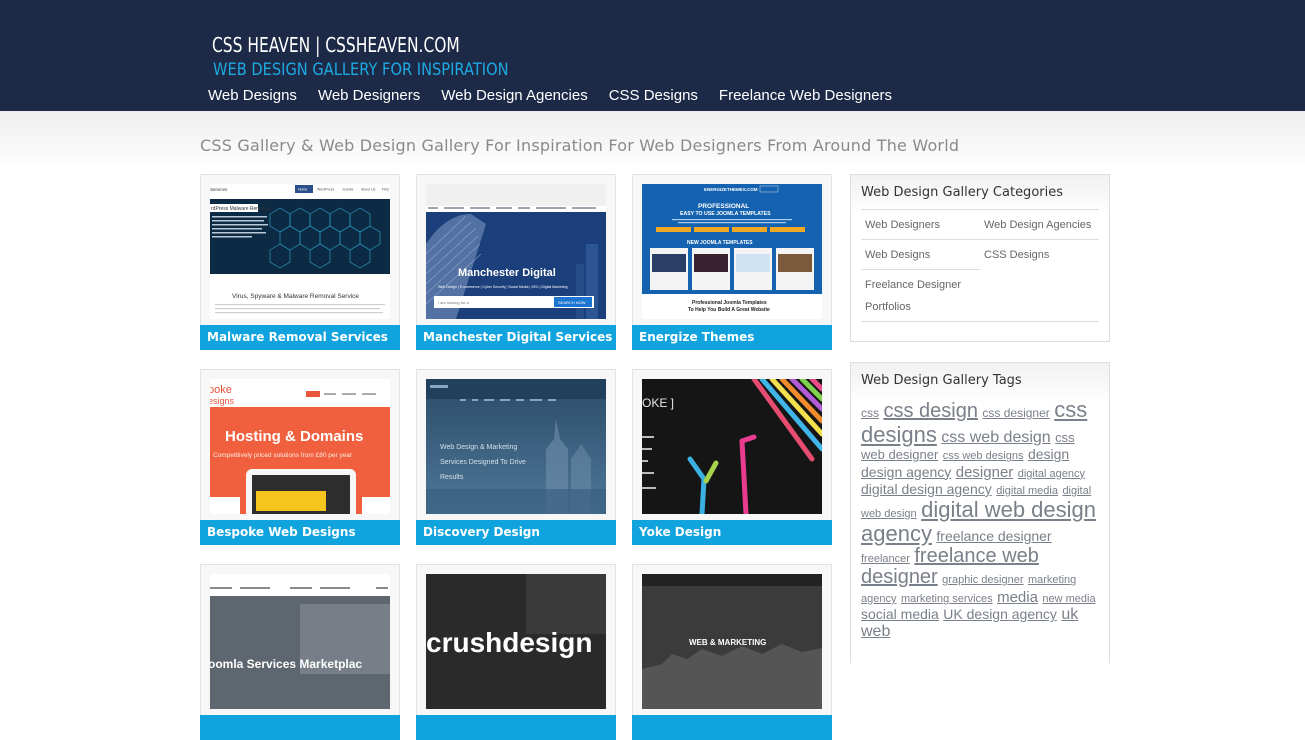 The image size is (1305, 740). I want to click on tag-link: designer, so click(985, 472).